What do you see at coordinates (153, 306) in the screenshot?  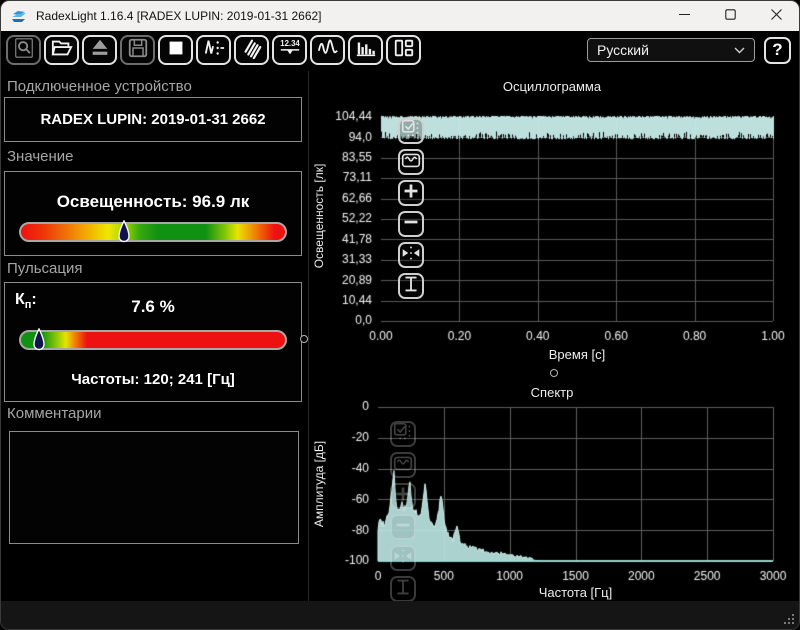 I see `kp-value: 7.6 %` at bounding box center [153, 306].